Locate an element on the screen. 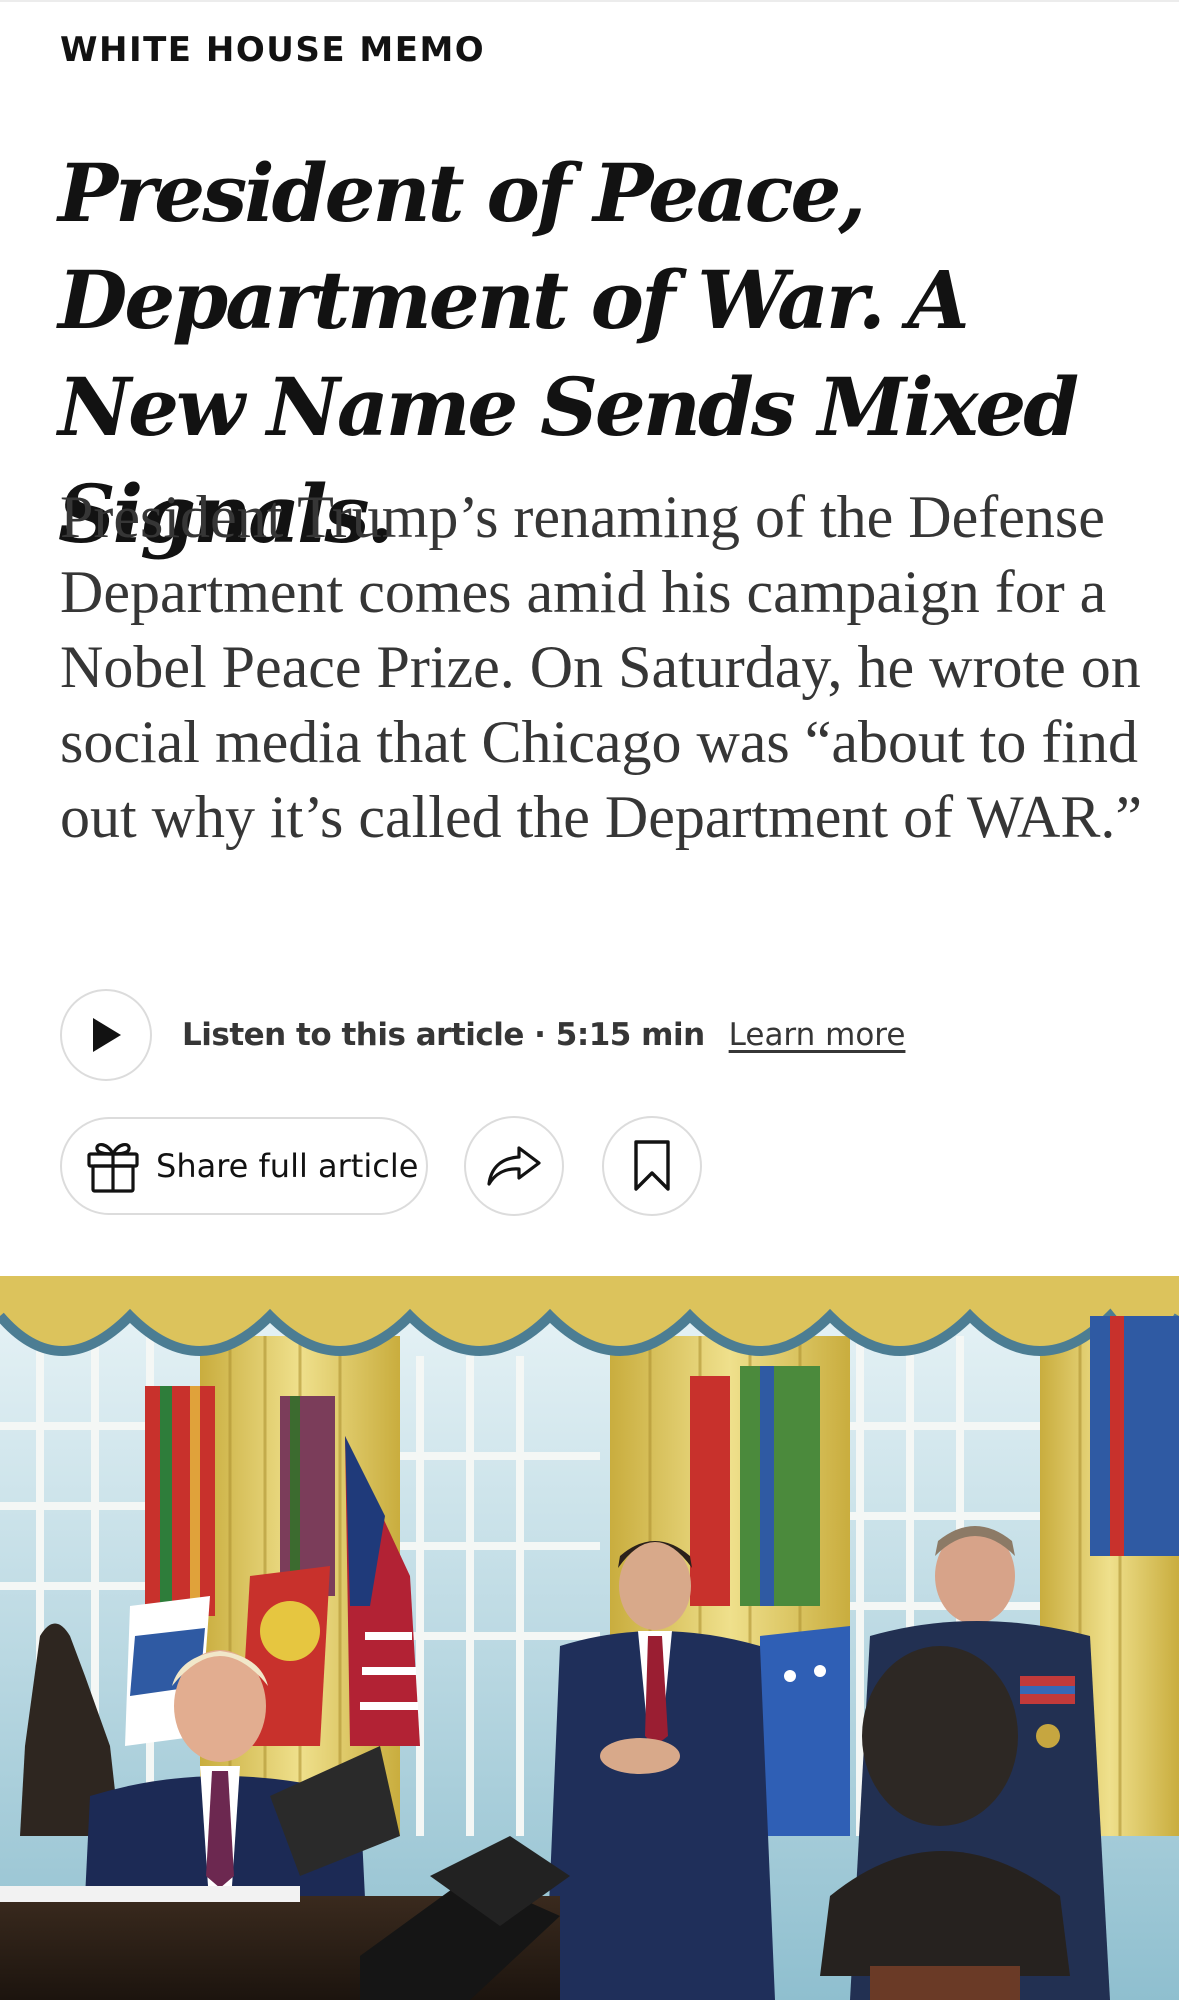 The width and height of the screenshot is (1179, 2000). share-arrow-icon is located at coordinates (514, 1166).